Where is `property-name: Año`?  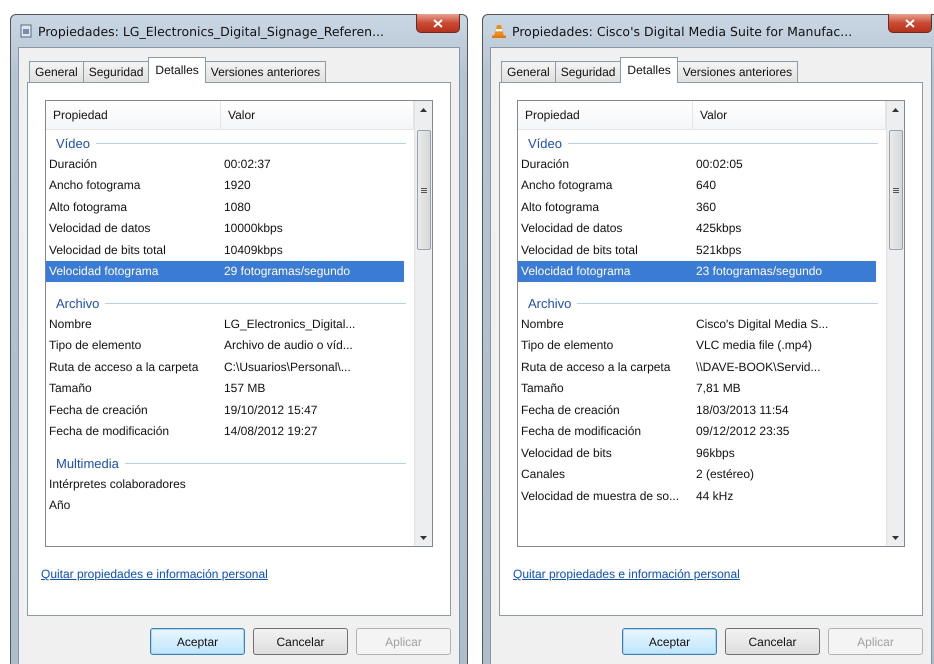
property-name: Año is located at coordinates (60, 505).